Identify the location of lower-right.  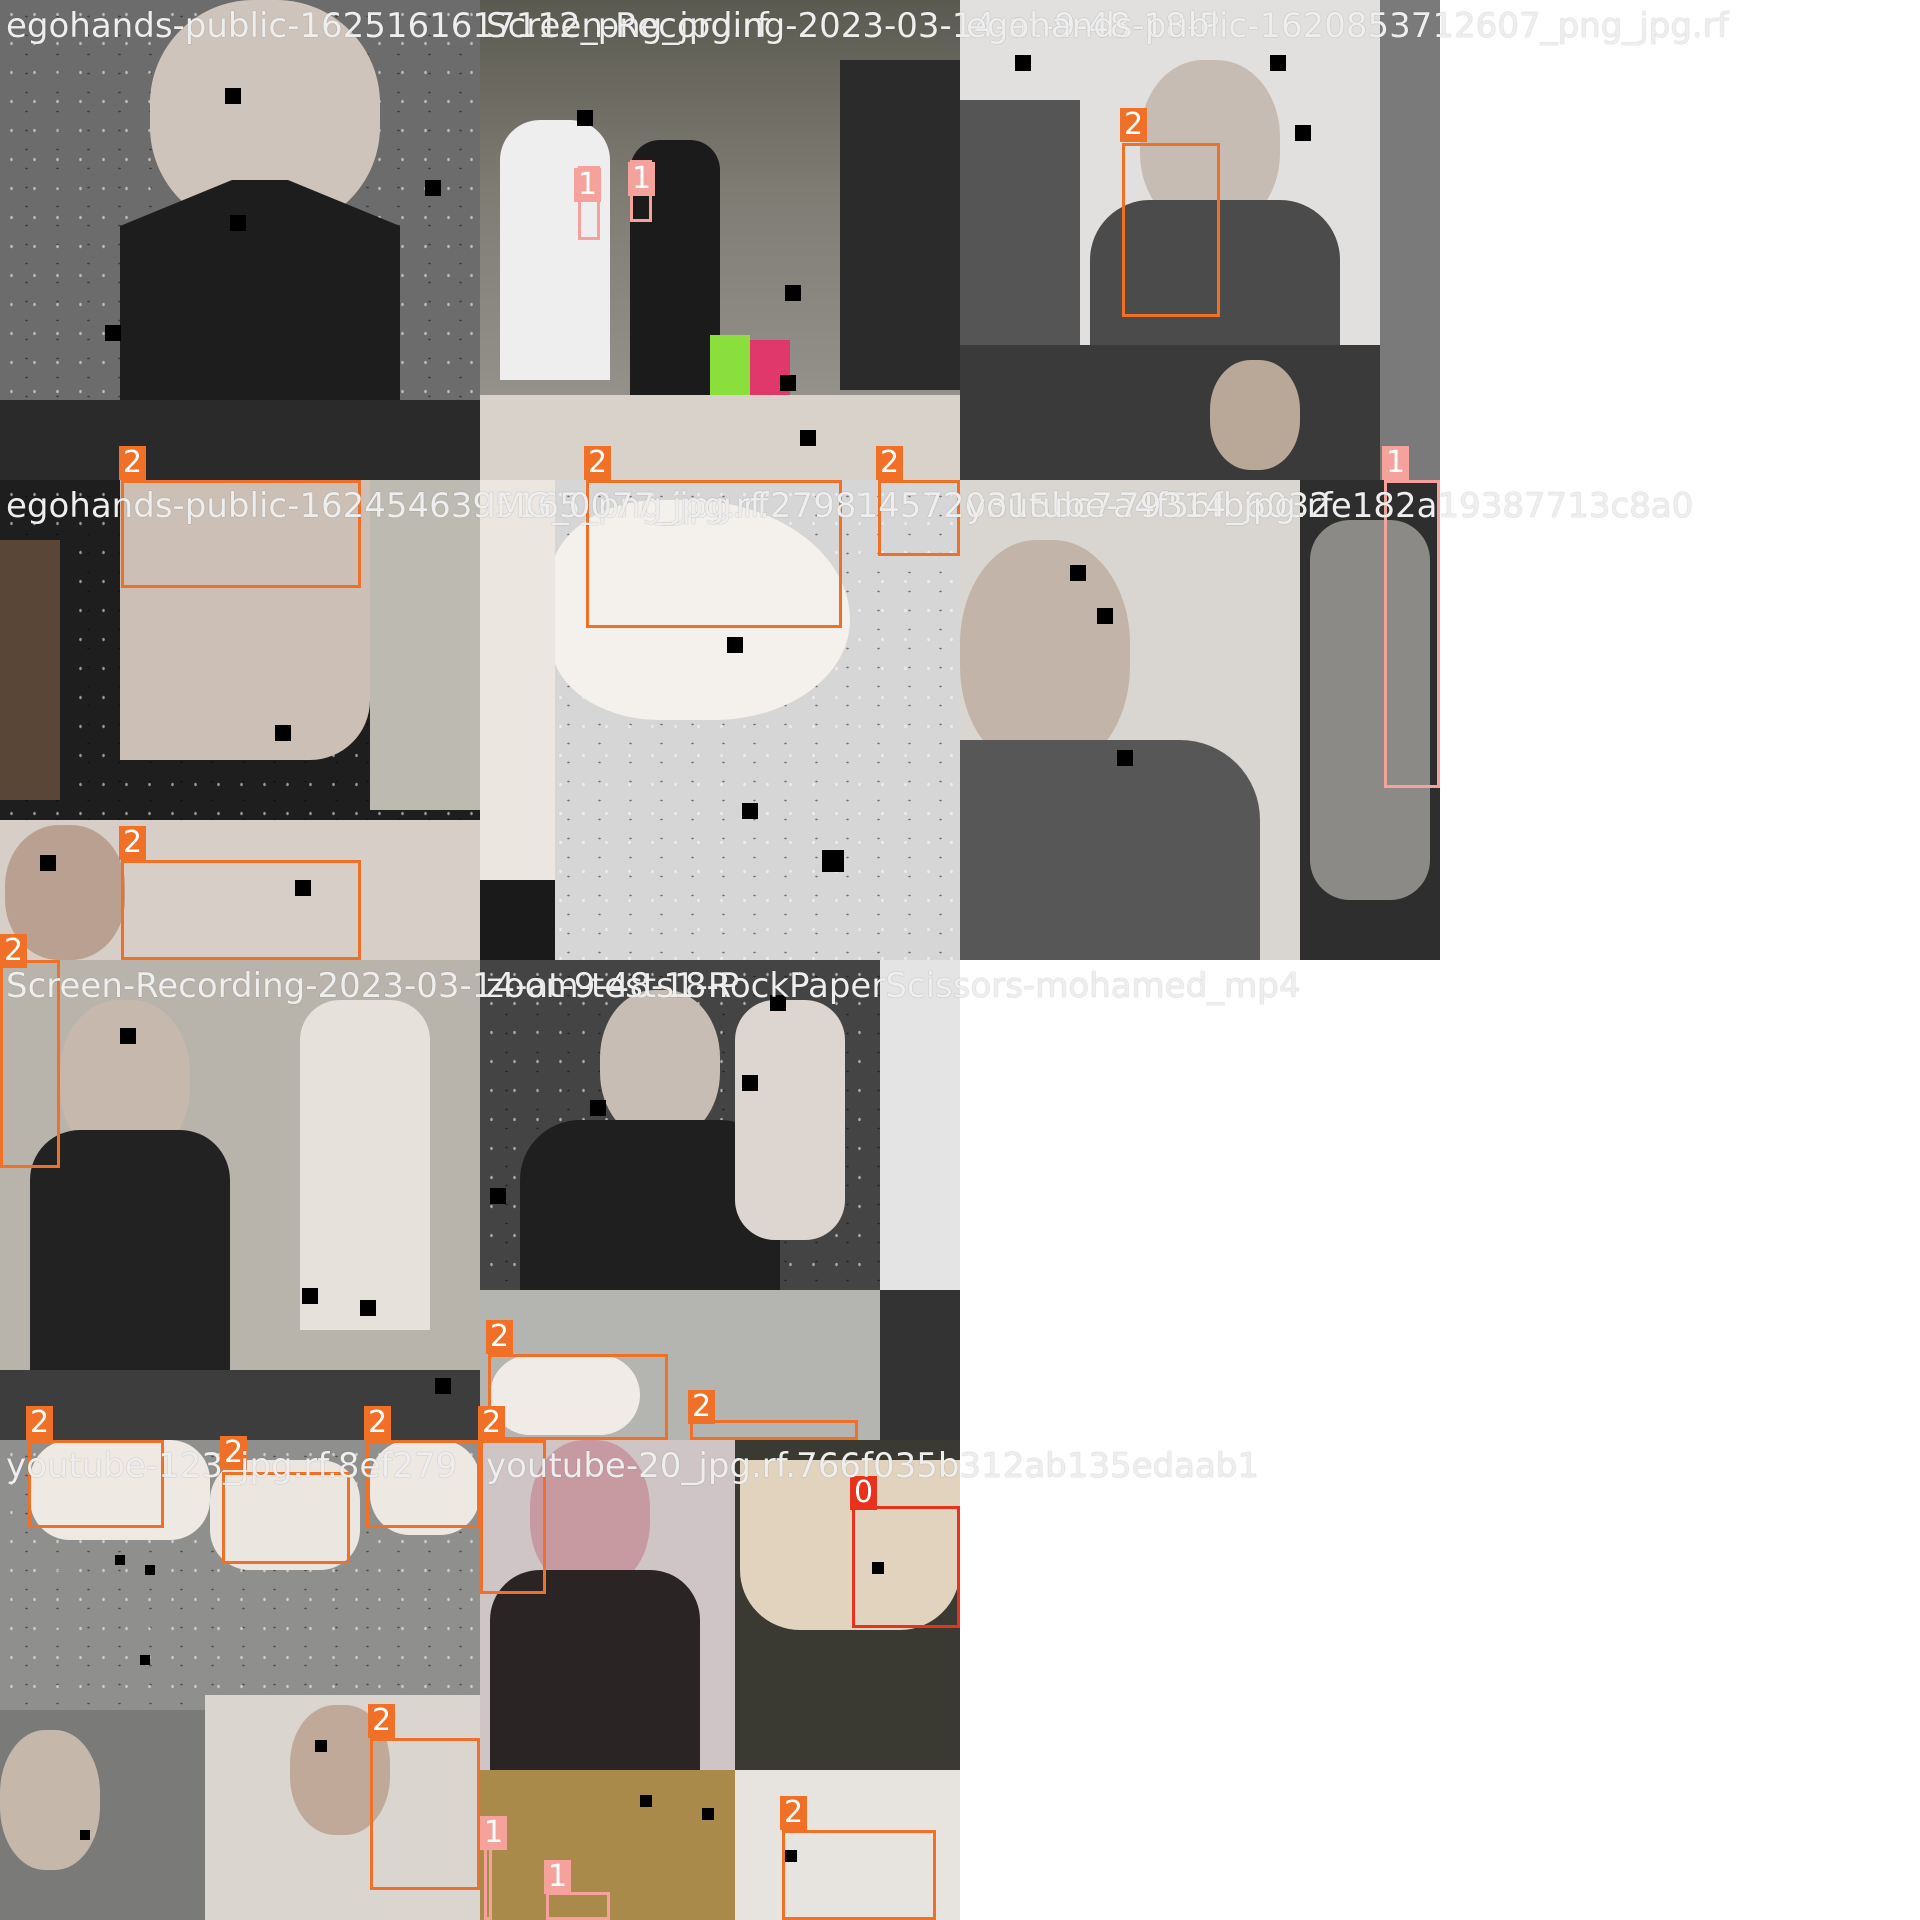
(920, 1365).